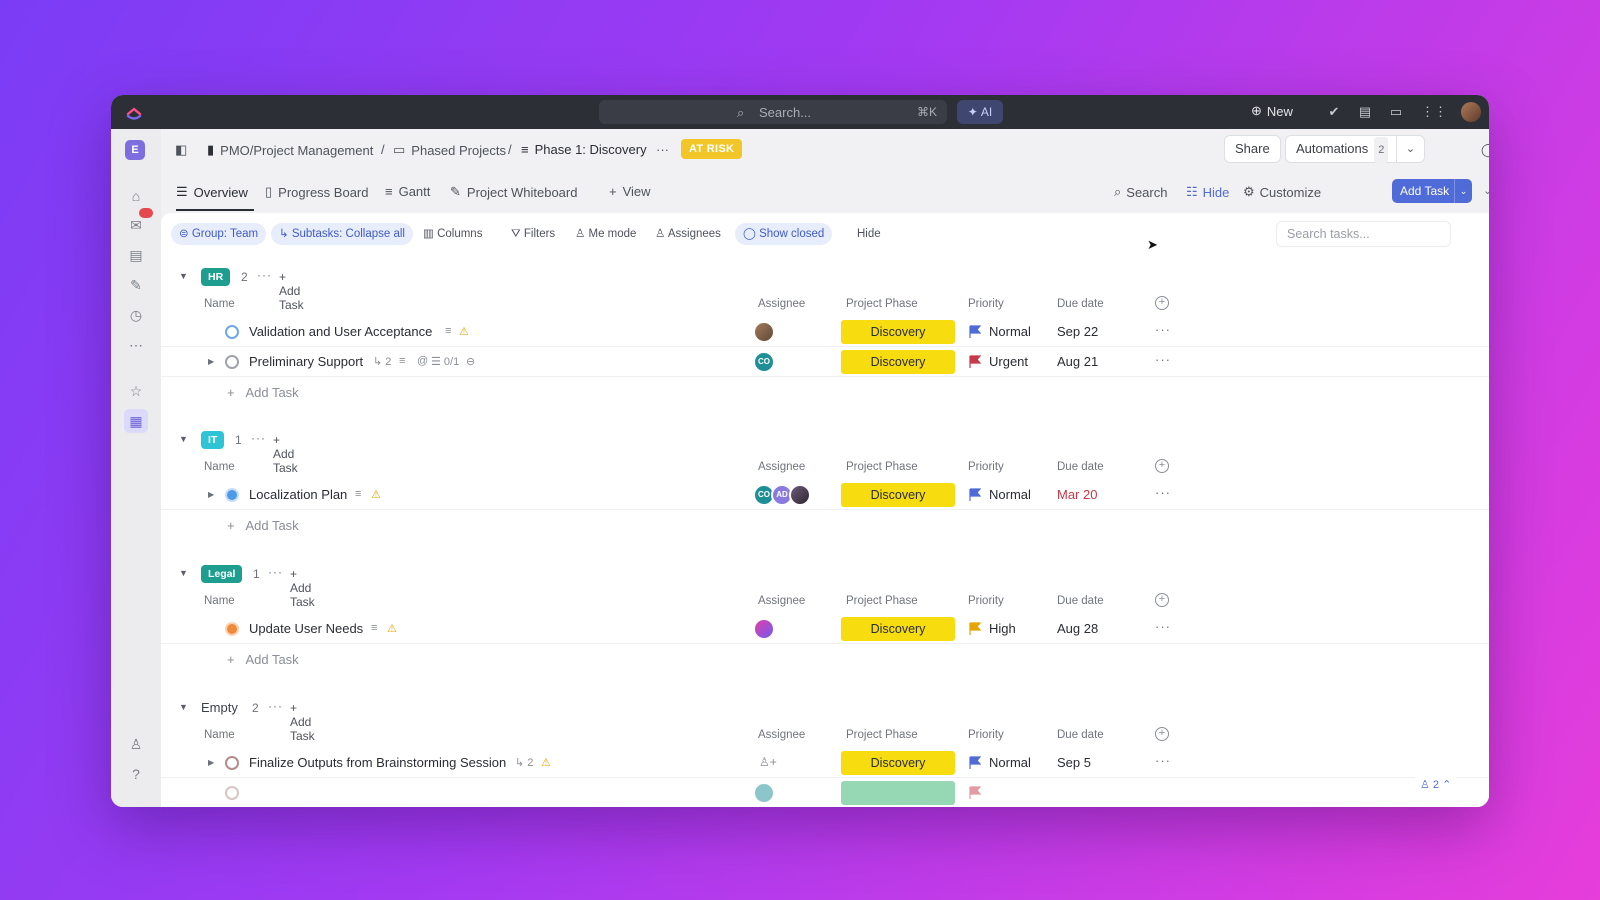  I want to click on tab-progress-board: ▯ Progress Board, so click(316, 192).